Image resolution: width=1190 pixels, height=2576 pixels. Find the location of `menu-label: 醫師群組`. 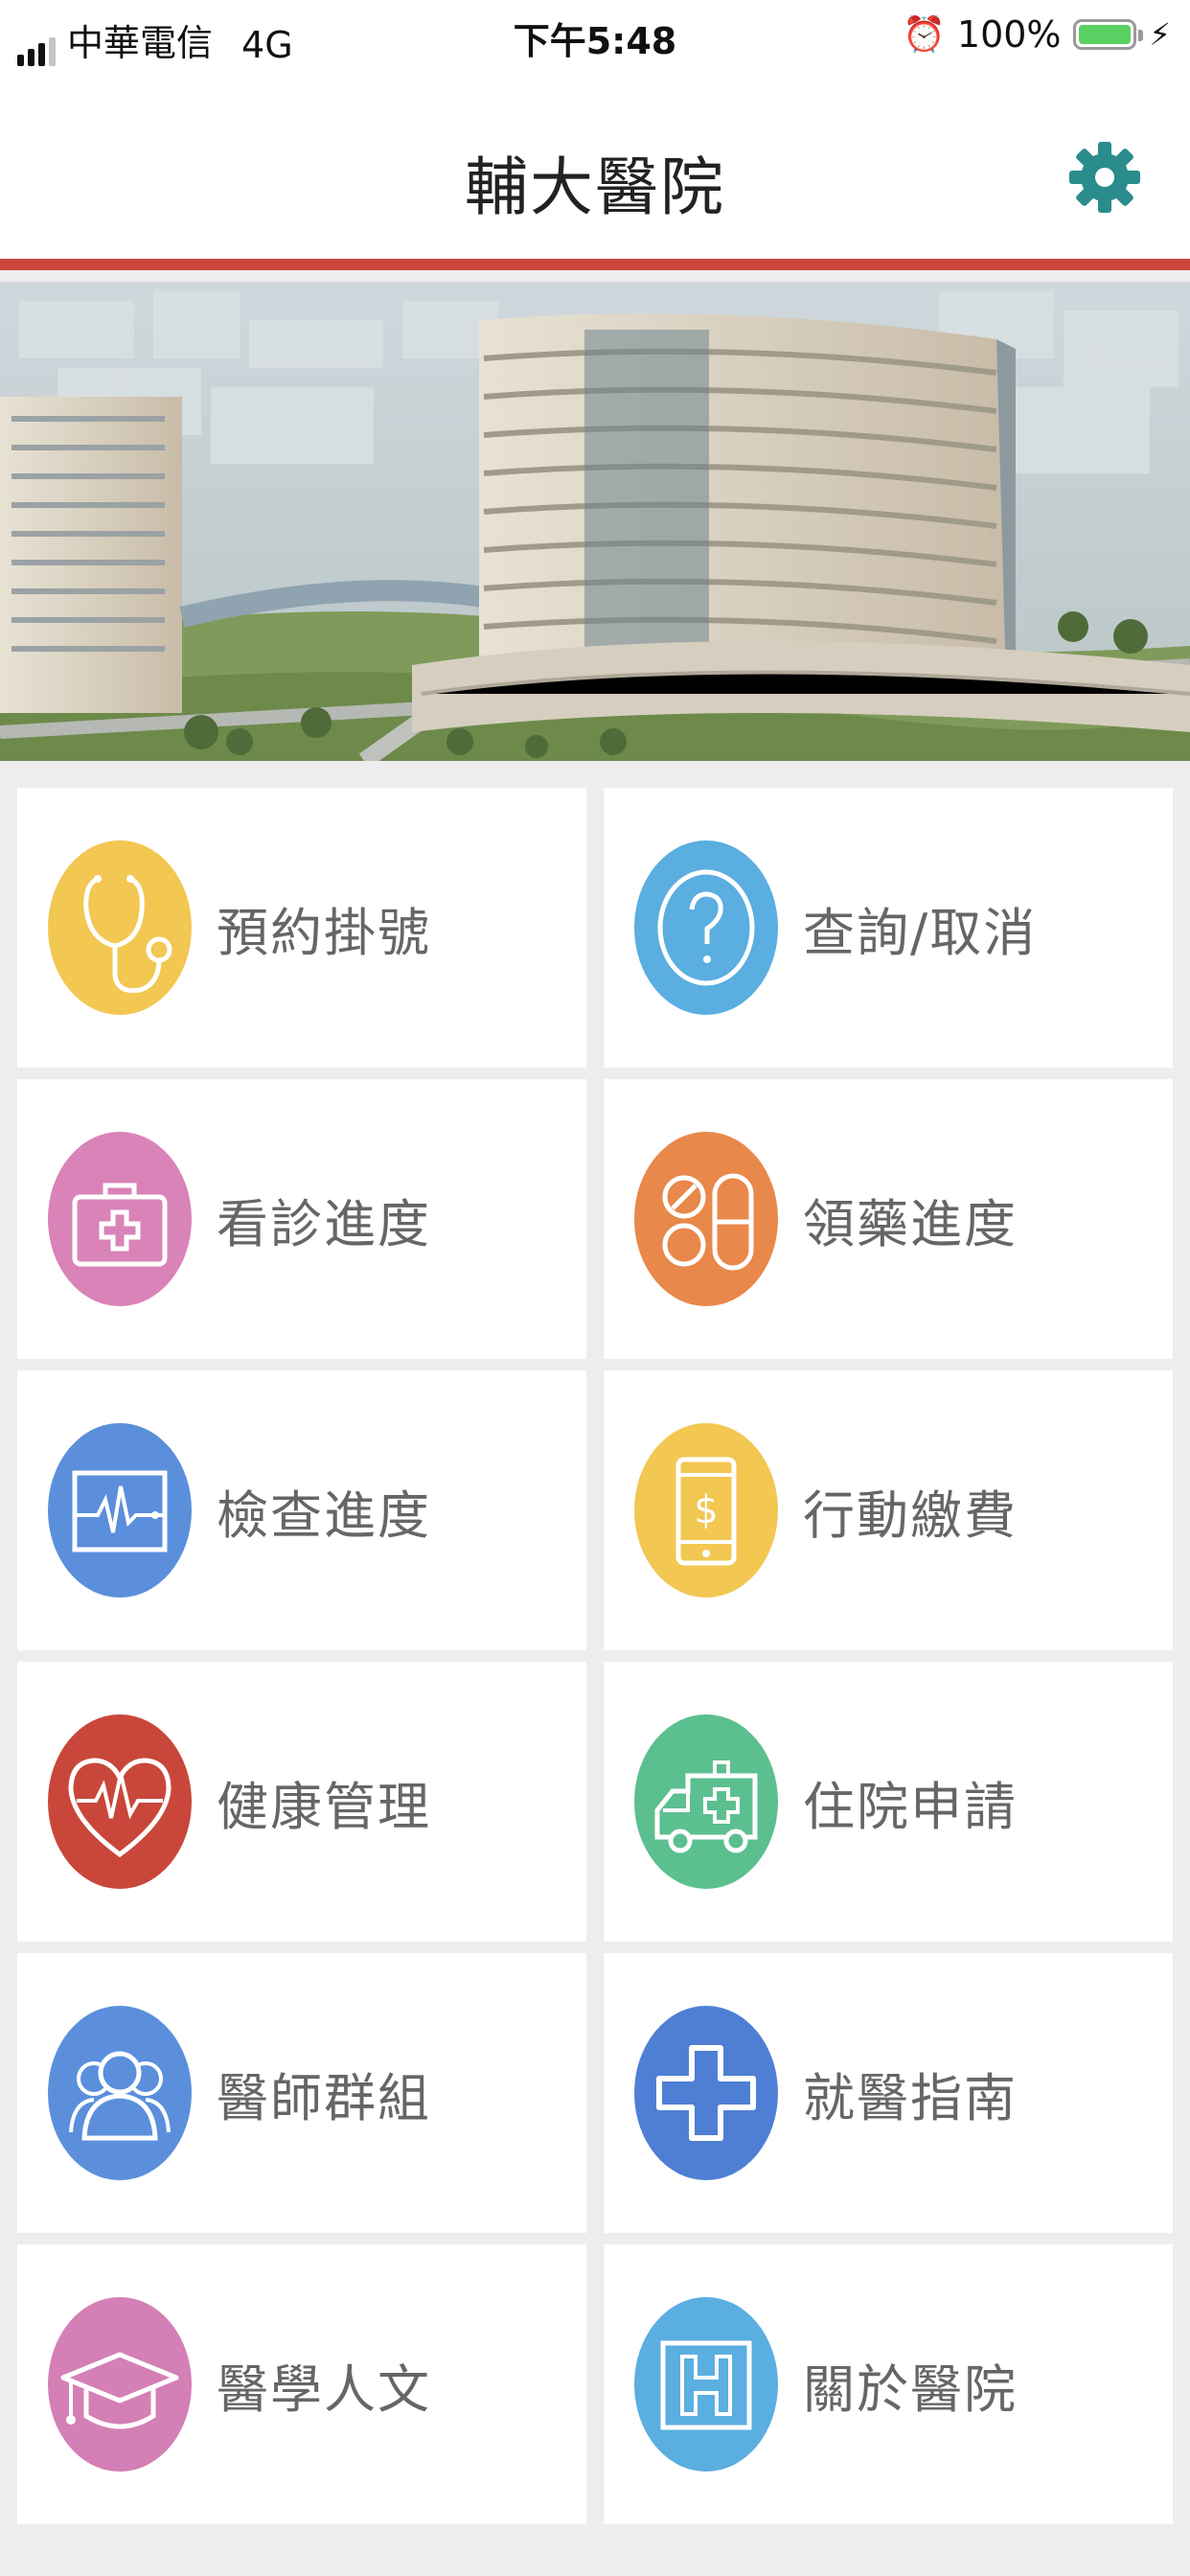

menu-label: 醫師群組 is located at coordinates (324, 2097).